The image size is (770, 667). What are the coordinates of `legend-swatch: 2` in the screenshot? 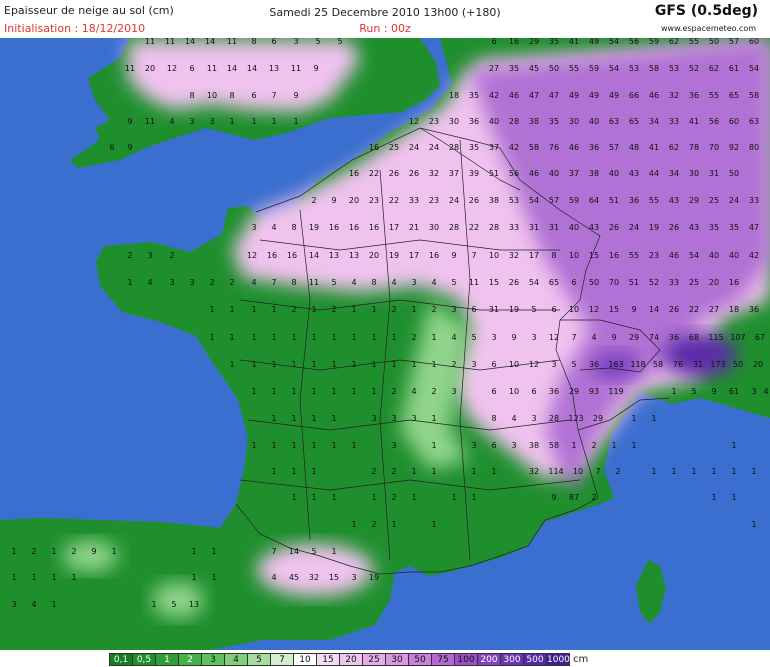 It's located at (190, 659).